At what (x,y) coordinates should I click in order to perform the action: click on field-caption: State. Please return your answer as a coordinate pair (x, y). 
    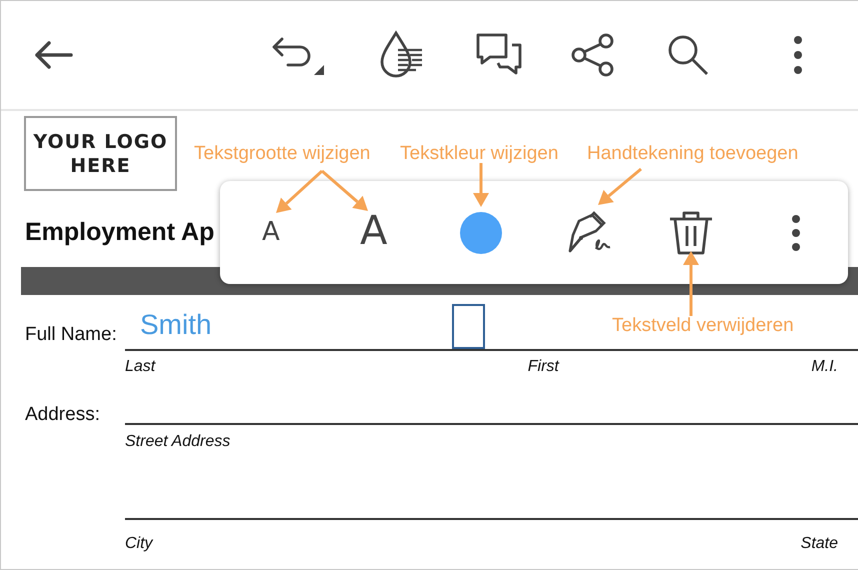
    Looking at the image, I should click on (819, 544).